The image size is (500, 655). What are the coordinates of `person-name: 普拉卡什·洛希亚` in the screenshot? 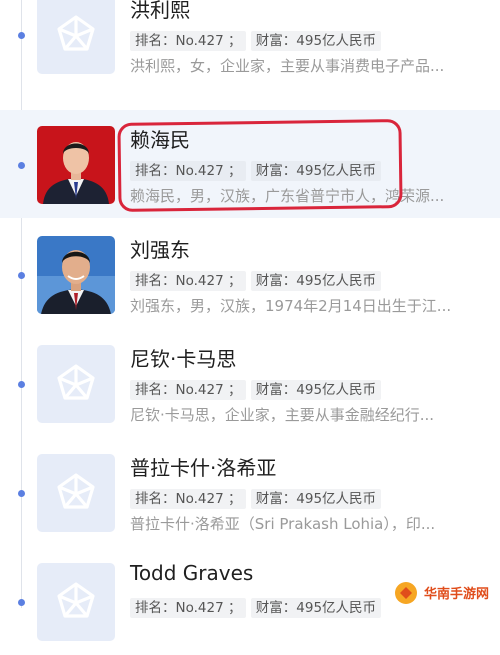 It's located at (203, 468).